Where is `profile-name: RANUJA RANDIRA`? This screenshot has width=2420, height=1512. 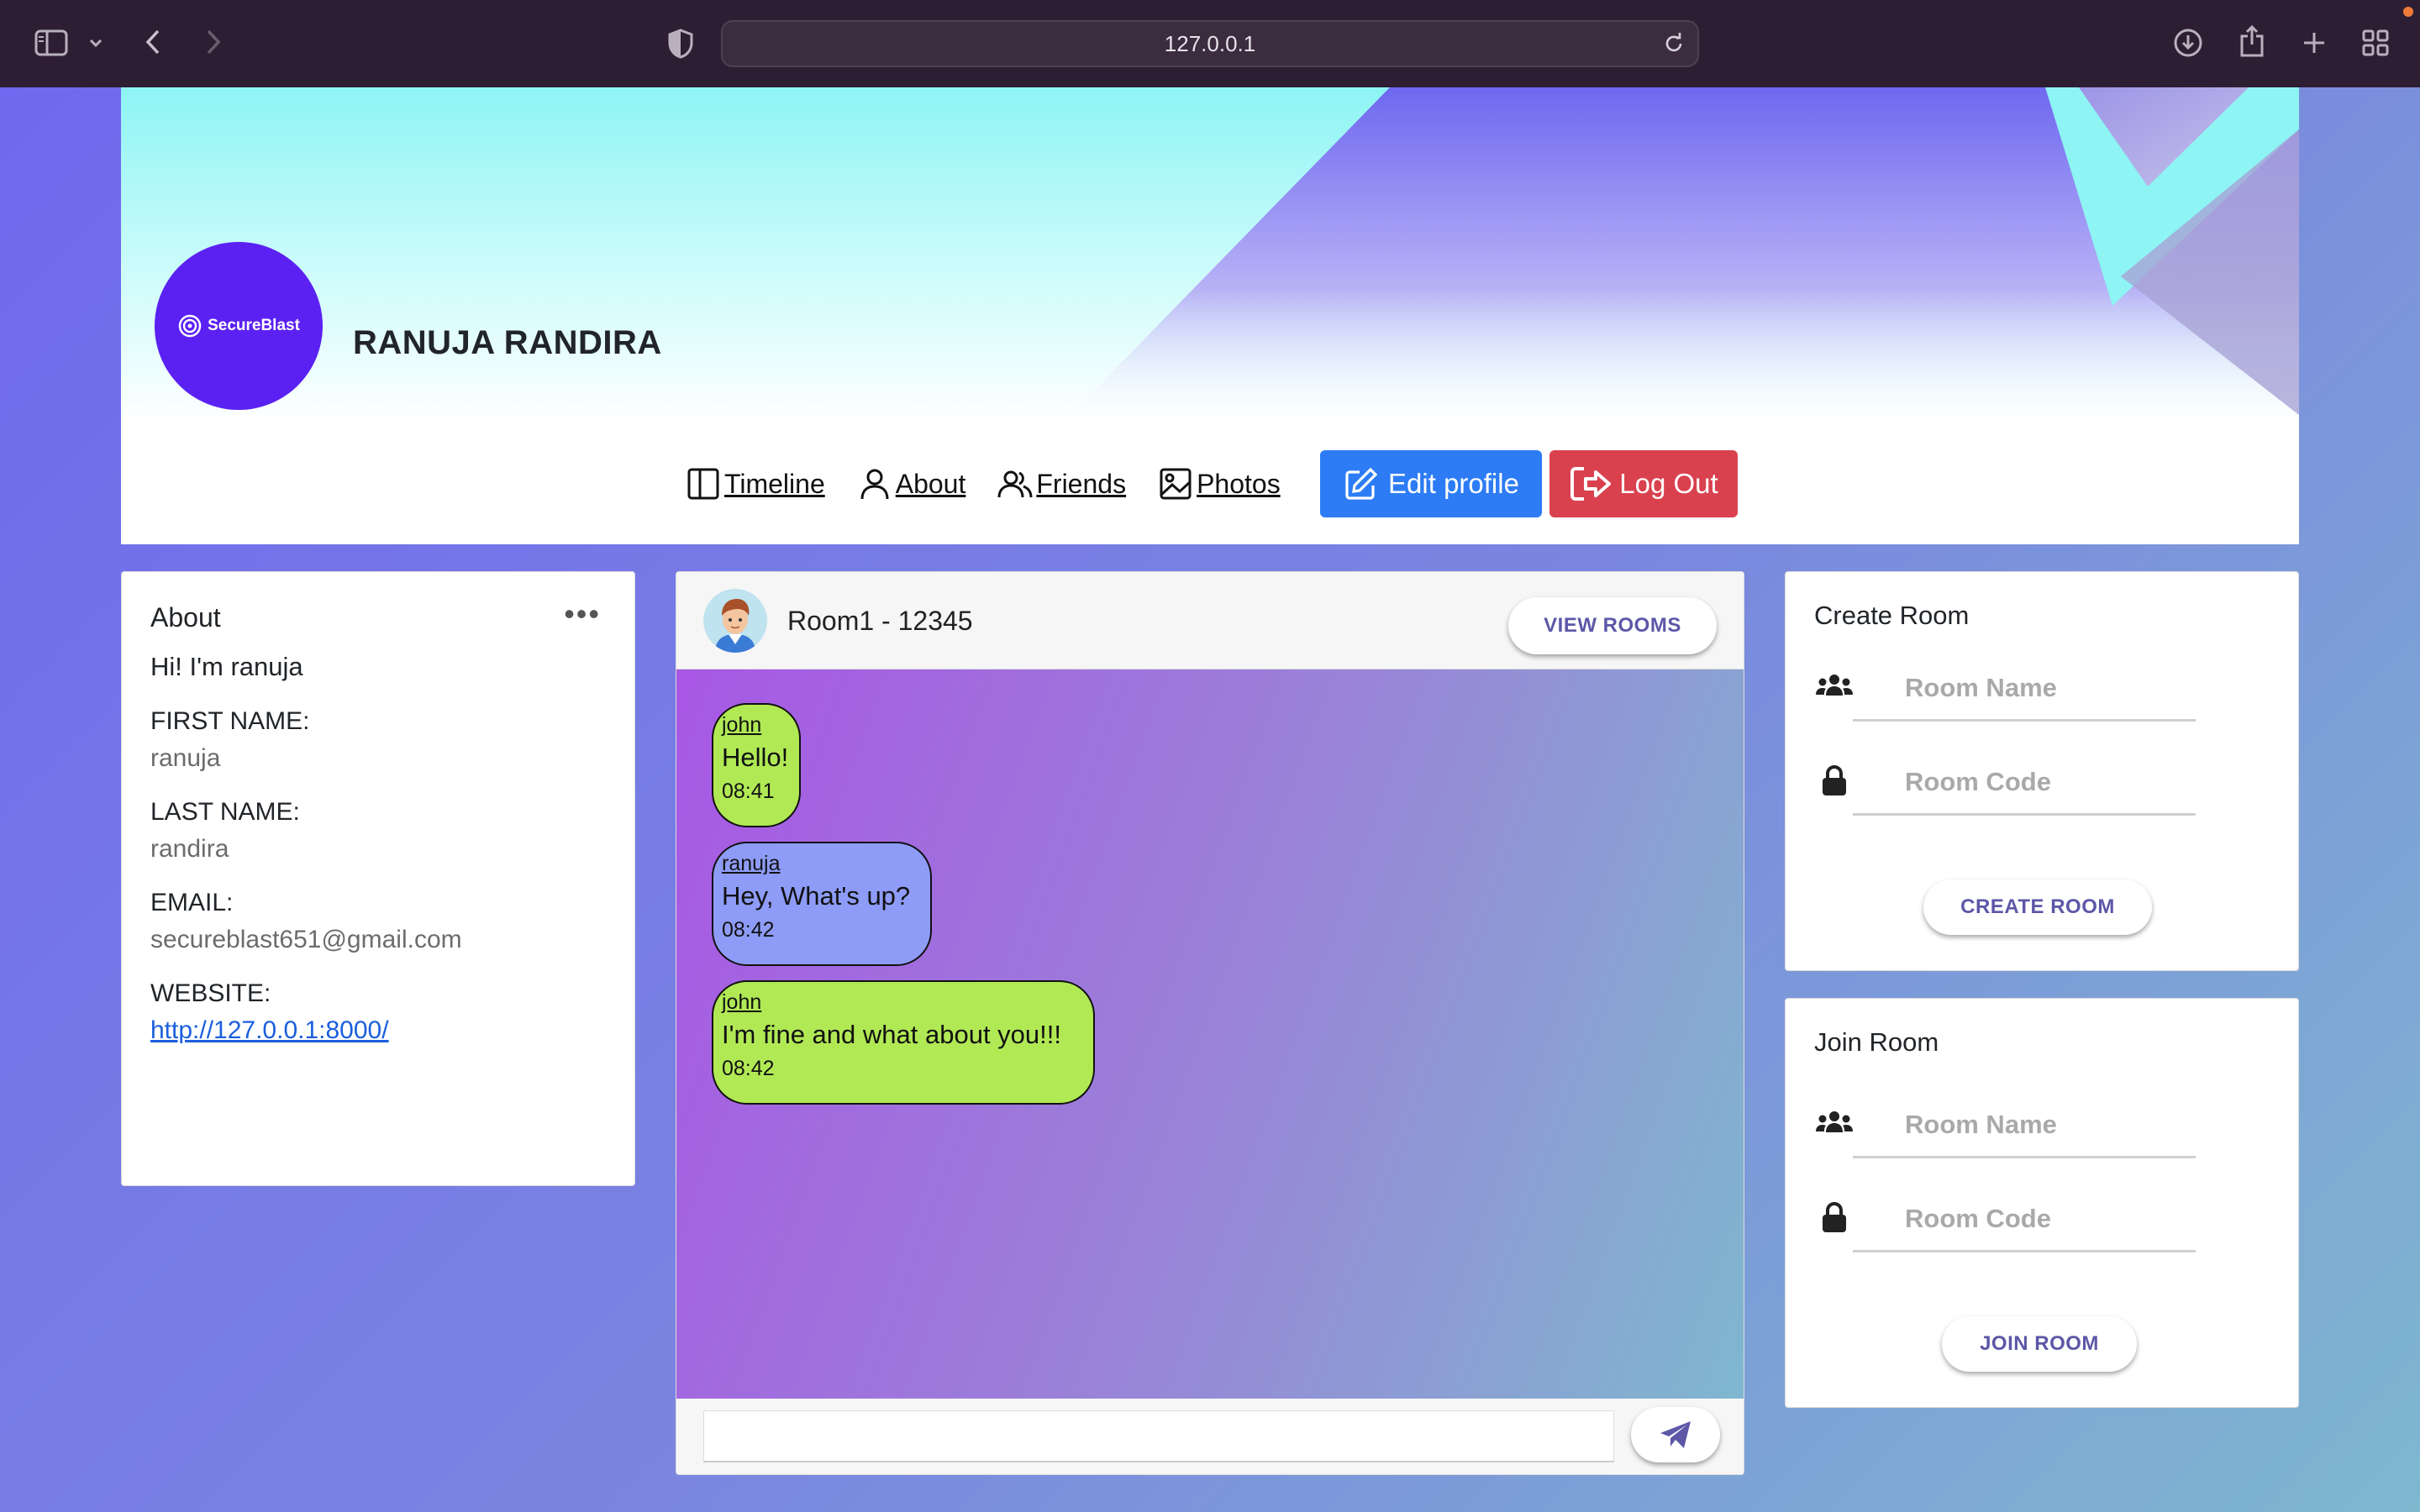 profile-name: RANUJA RANDIRA is located at coordinates (508, 342).